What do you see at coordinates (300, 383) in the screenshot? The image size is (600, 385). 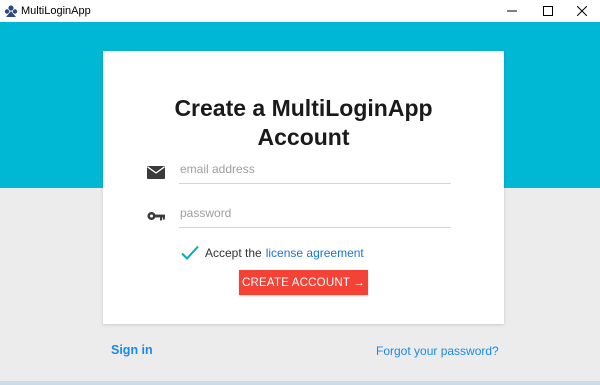 I see `window-bottom-border` at bounding box center [300, 383].